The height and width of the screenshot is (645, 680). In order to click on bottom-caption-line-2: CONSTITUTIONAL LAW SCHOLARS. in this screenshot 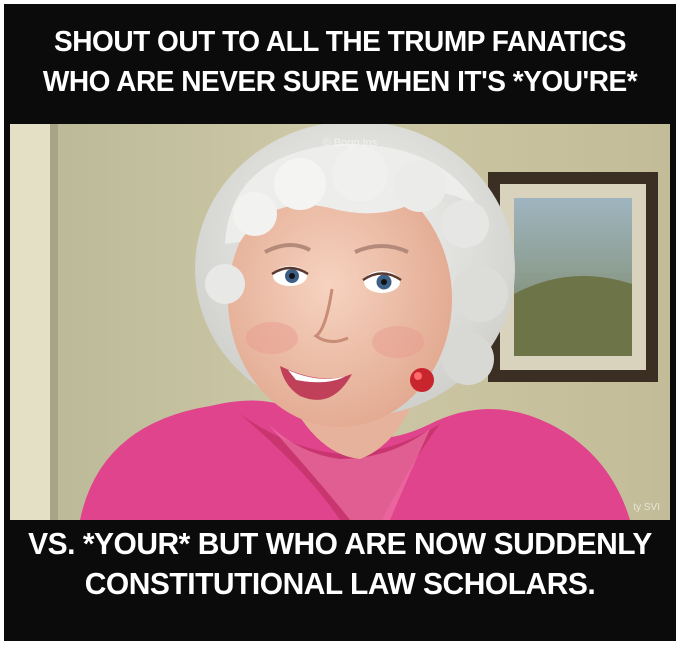, I will do `click(340, 583)`.